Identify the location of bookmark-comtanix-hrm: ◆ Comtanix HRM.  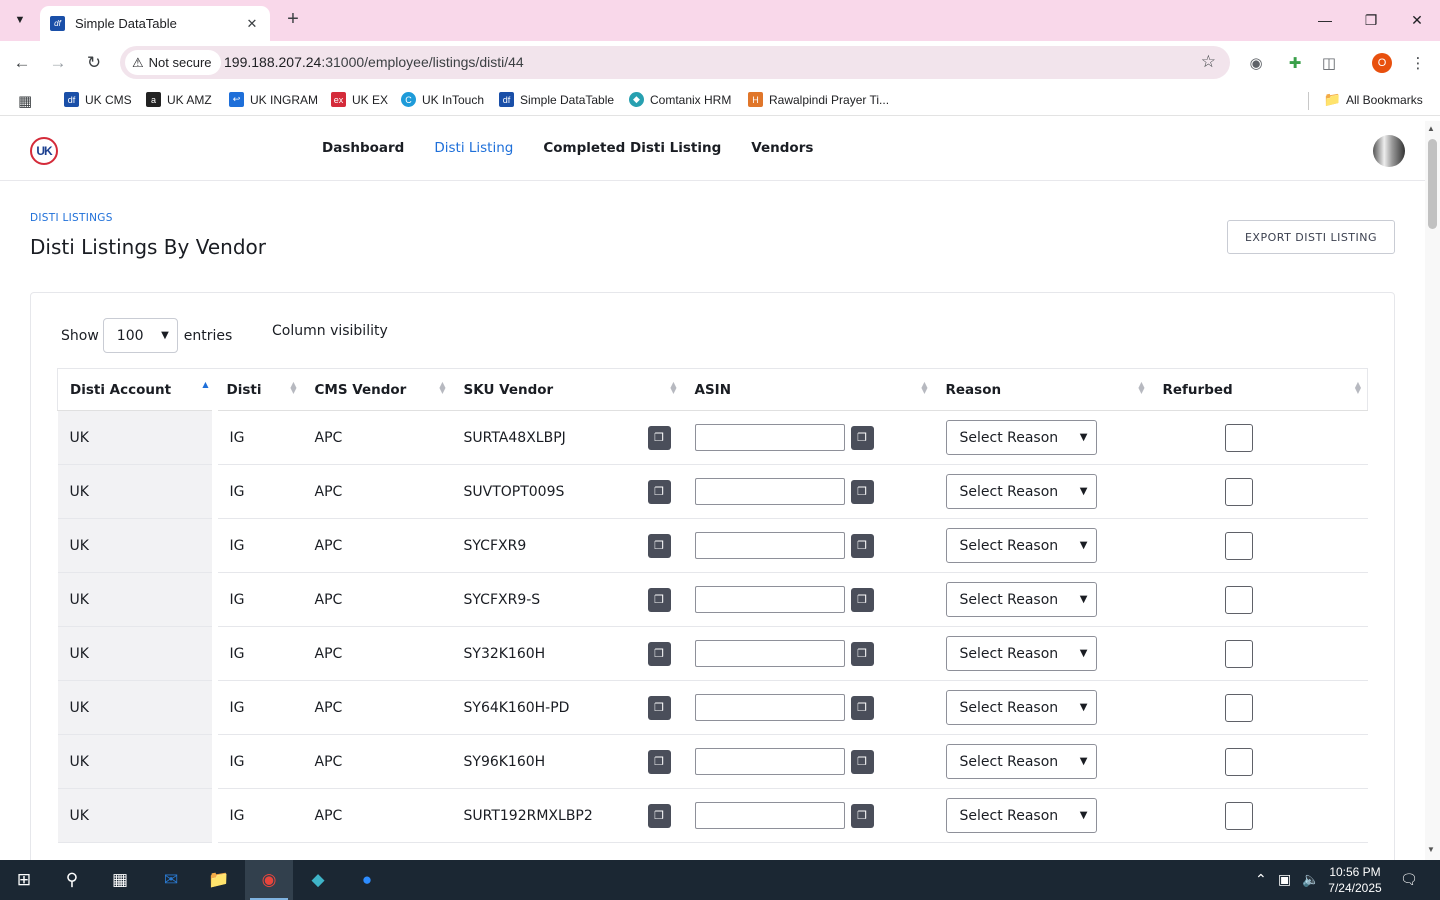
(680, 99).